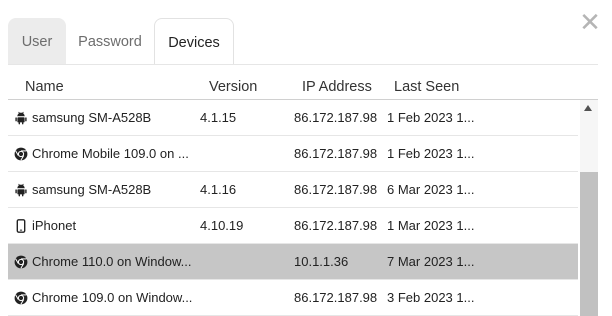  What do you see at coordinates (110, 41) in the screenshot?
I see `tab-password: Password` at bounding box center [110, 41].